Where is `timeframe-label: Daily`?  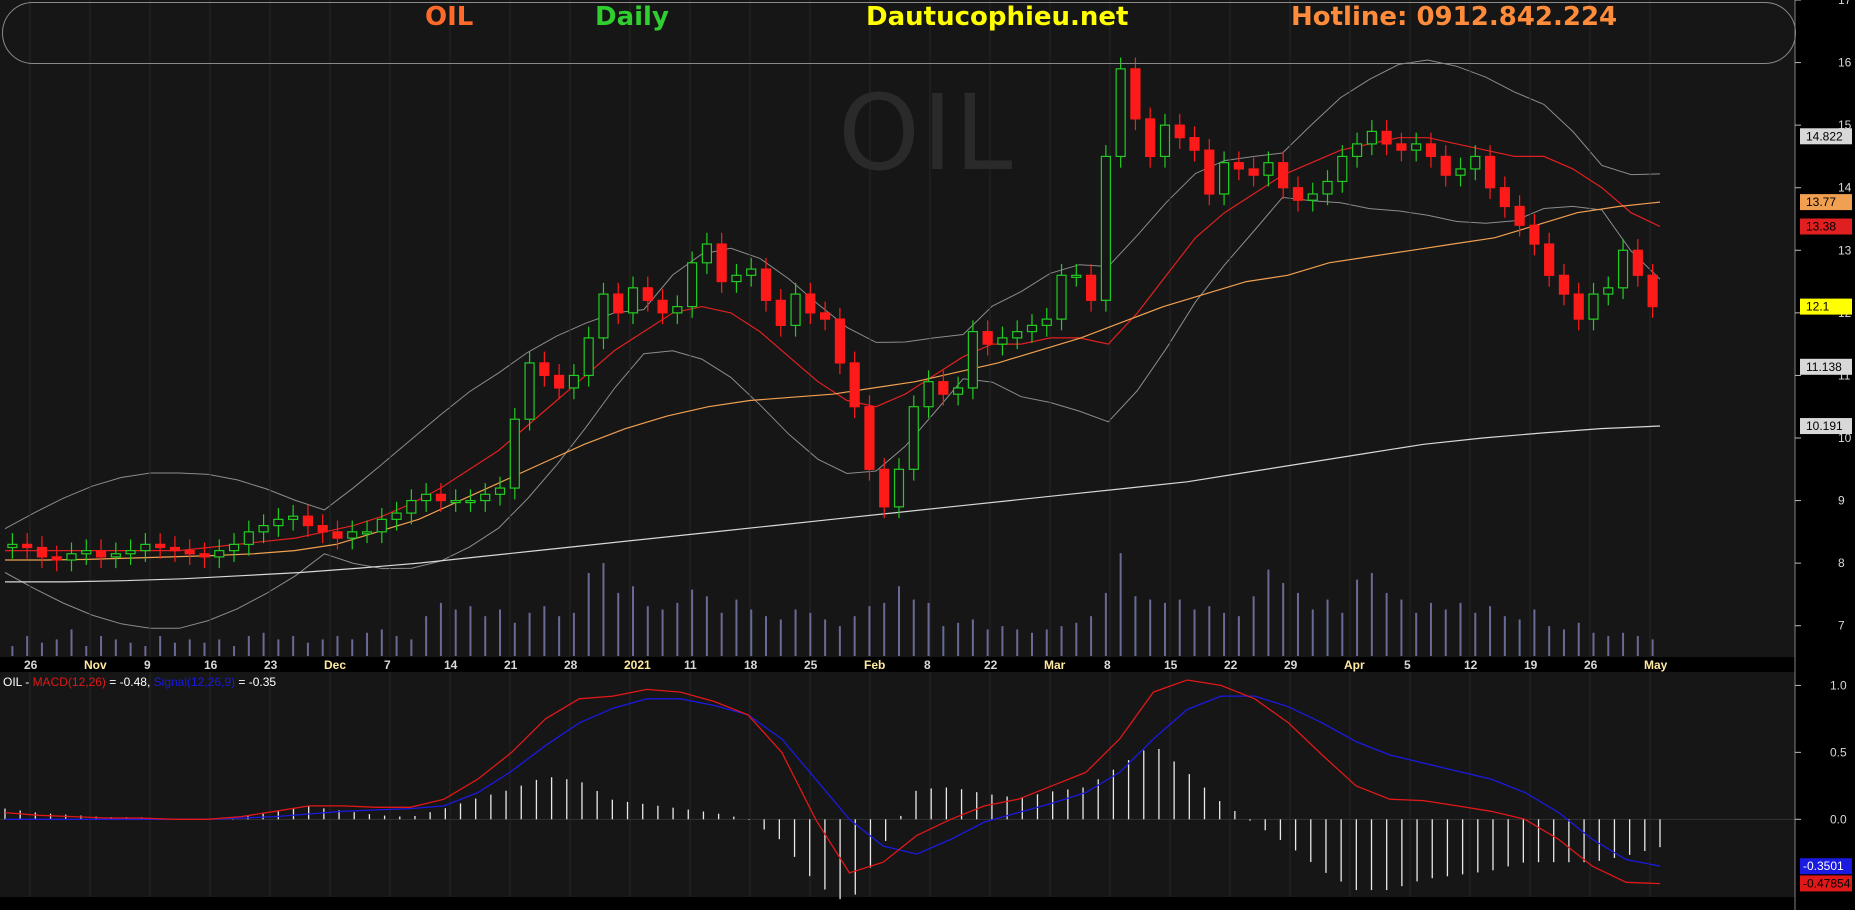
timeframe-label: Daily is located at coordinates (632, 17).